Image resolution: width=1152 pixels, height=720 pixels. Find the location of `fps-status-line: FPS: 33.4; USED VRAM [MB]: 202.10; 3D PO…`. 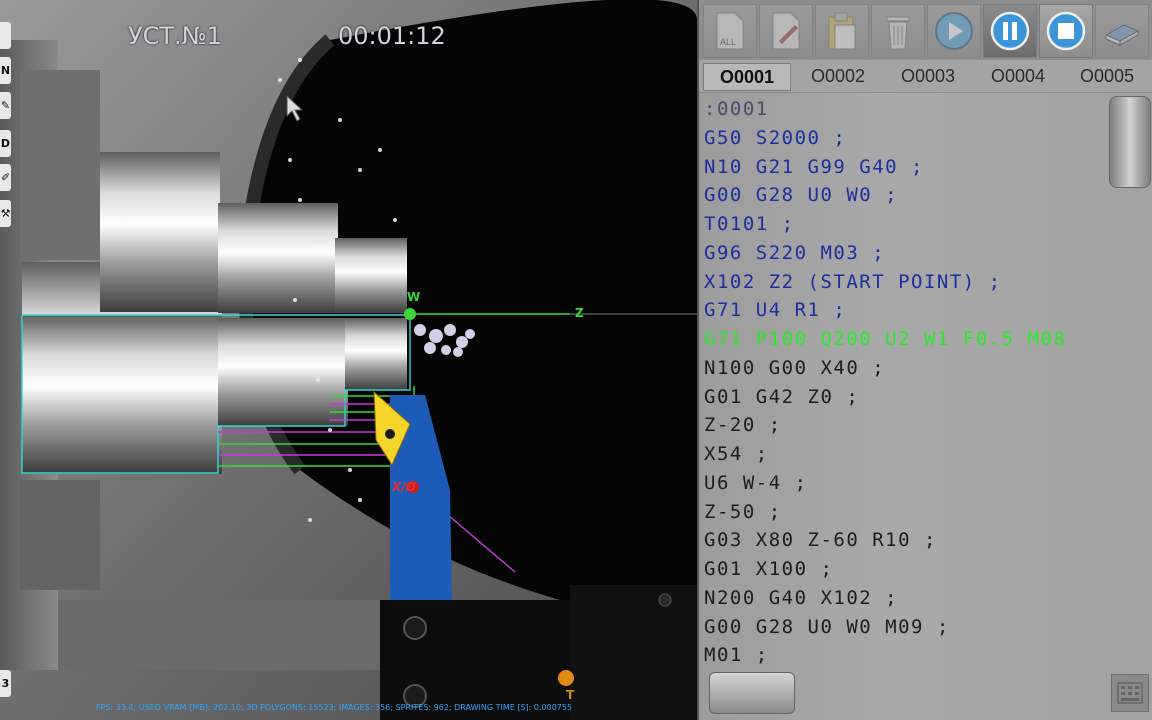

fps-status-line: FPS: 33.4; USED VRAM [MB]: 202.10; 3D PO… is located at coordinates (334, 707).